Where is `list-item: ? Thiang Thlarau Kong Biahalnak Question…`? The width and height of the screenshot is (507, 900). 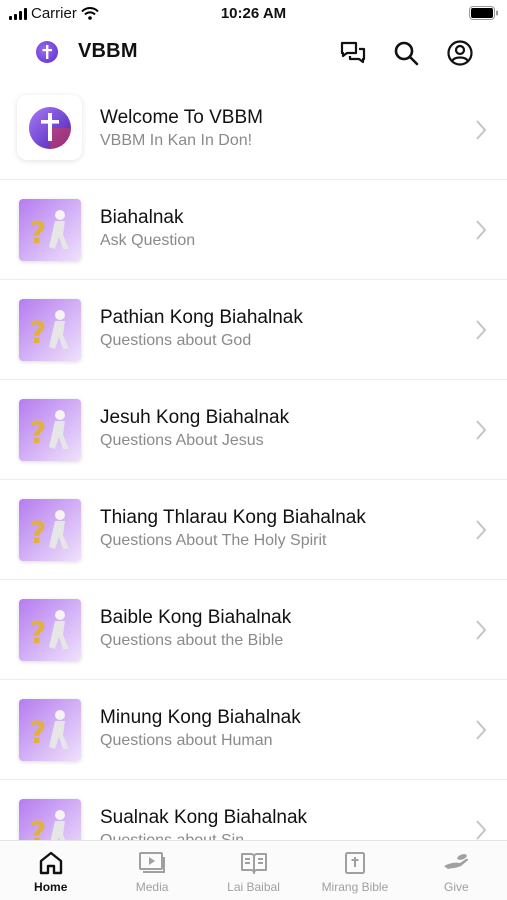 list-item: ? Thiang Thlarau Kong Biahalnak Question… is located at coordinates (253, 530).